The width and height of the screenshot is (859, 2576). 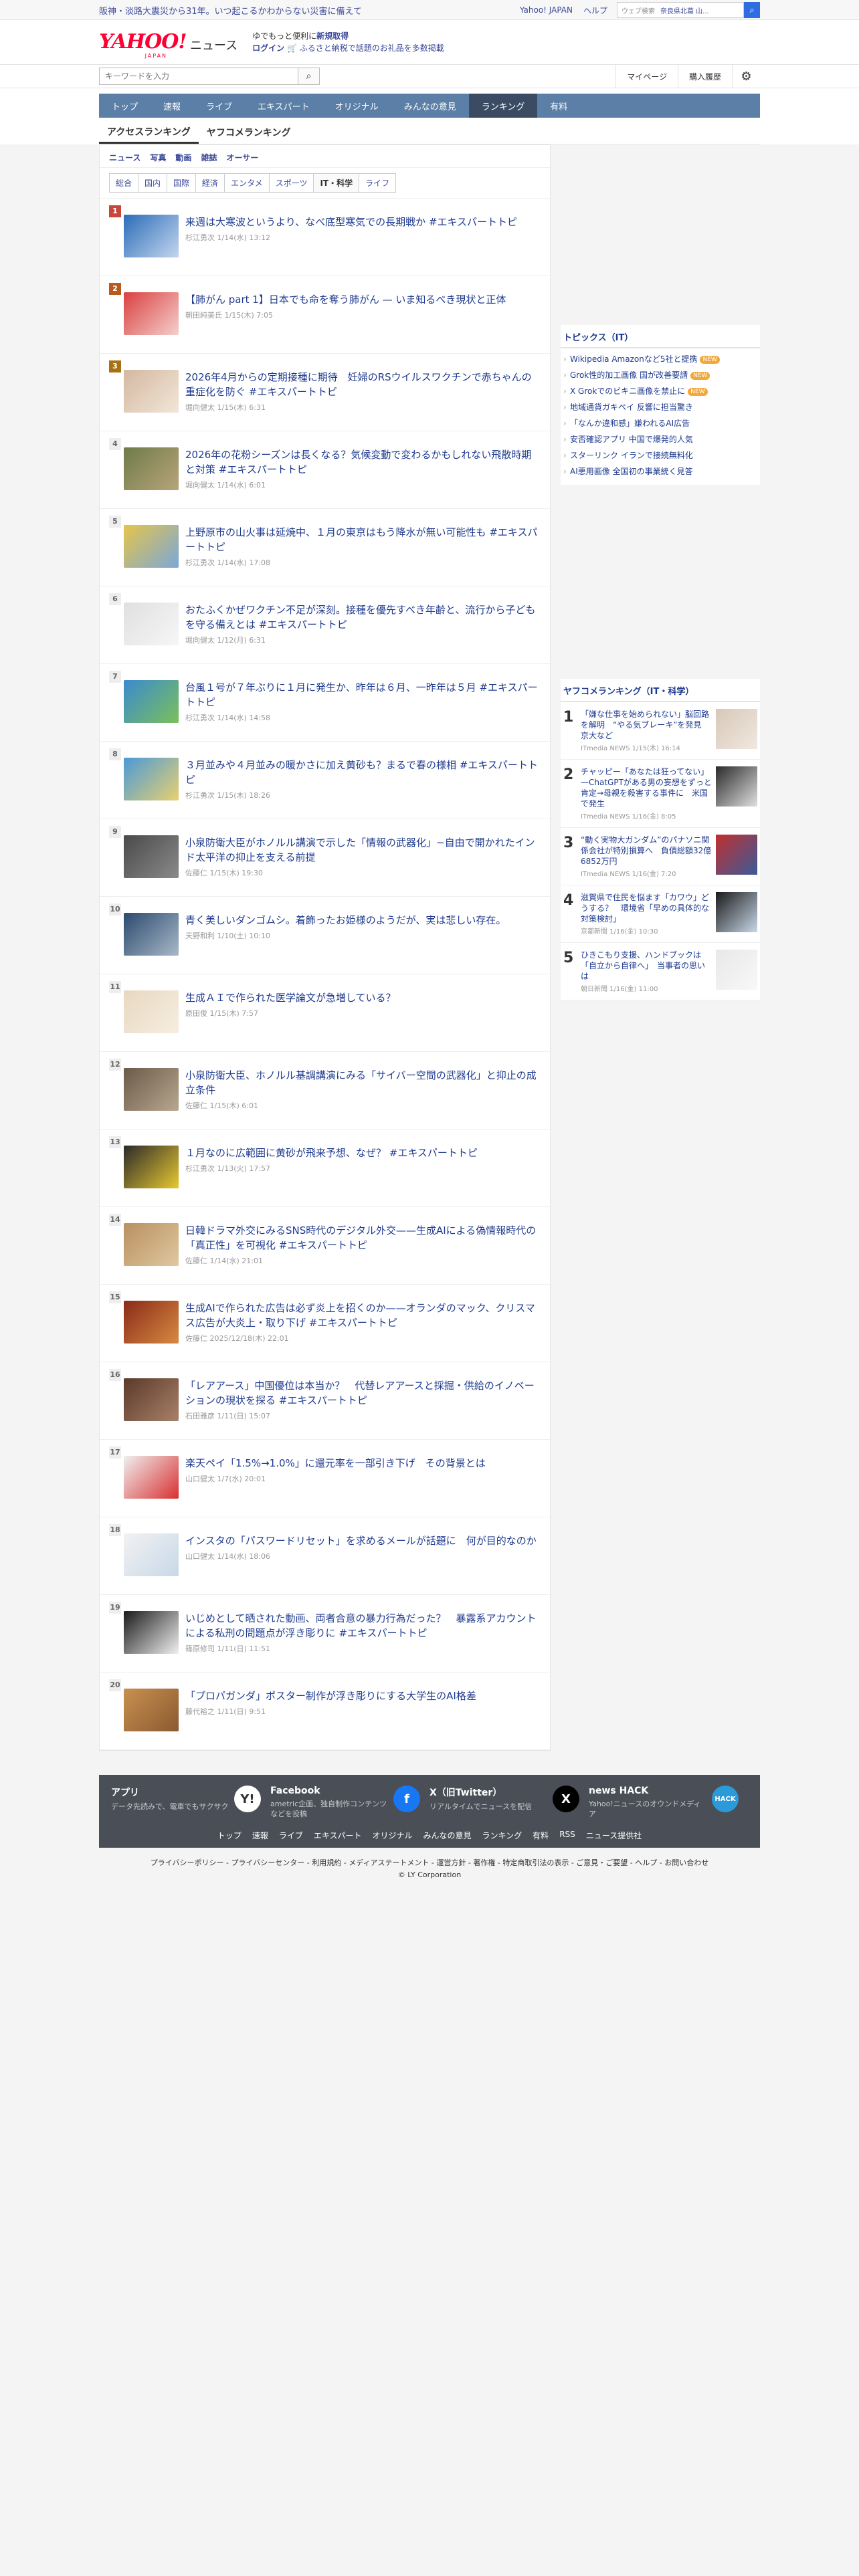 What do you see at coordinates (182, 183) in the screenshot?
I see `genre-tab: 国際` at bounding box center [182, 183].